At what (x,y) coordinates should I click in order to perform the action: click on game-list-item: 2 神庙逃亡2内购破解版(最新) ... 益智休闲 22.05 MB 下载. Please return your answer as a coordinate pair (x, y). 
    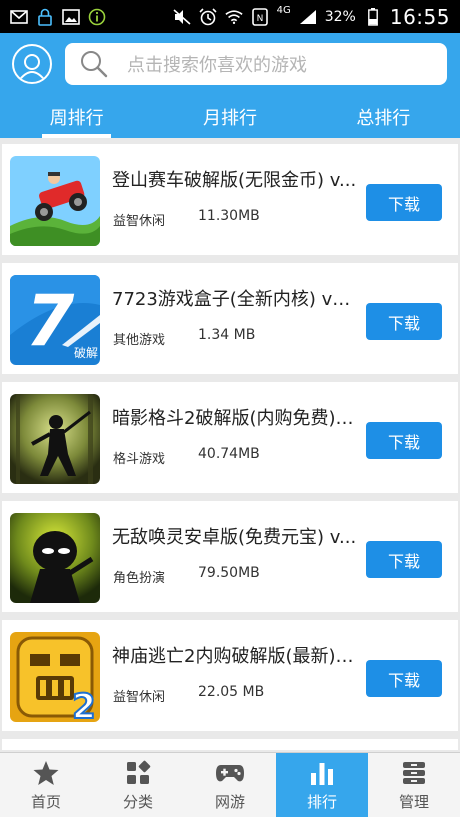
    Looking at the image, I should click on (230, 675).